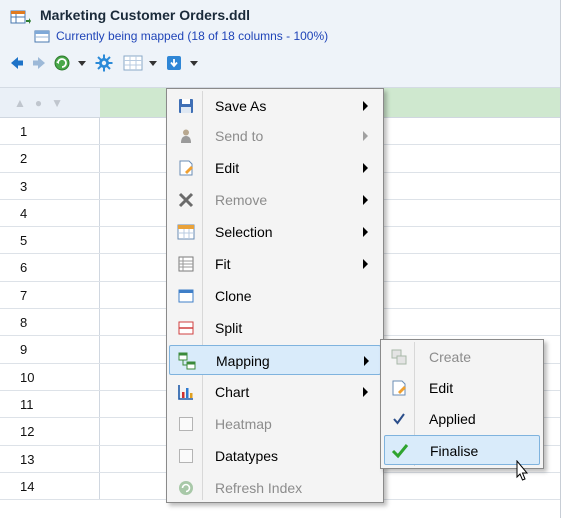  Describe the element at coordinates (20, 103) in the screenshot. I see `sort-up-icon: ▲` at that location.